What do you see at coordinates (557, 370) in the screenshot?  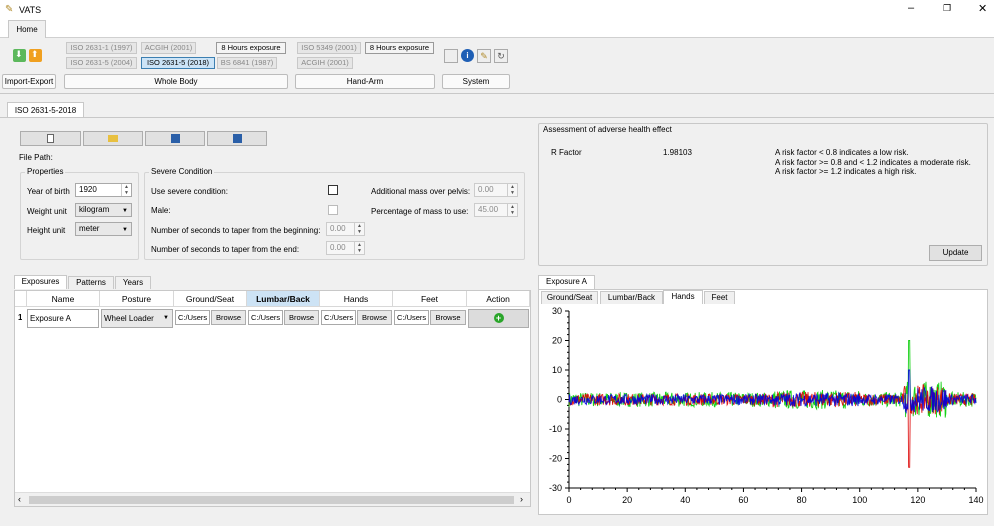 I see `y-tick-label: 10` at bounding box center [557, 370].